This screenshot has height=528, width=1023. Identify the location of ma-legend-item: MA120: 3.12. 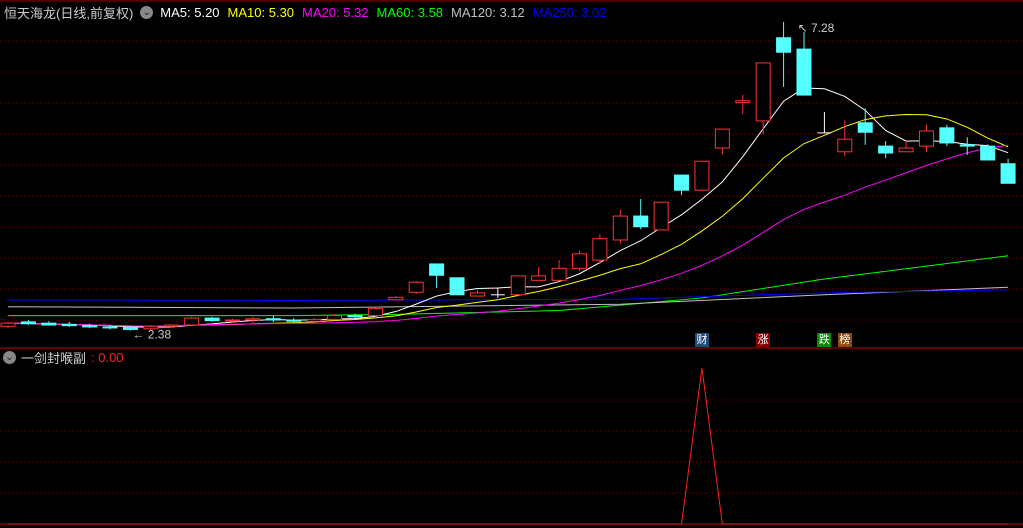
(488, 12).